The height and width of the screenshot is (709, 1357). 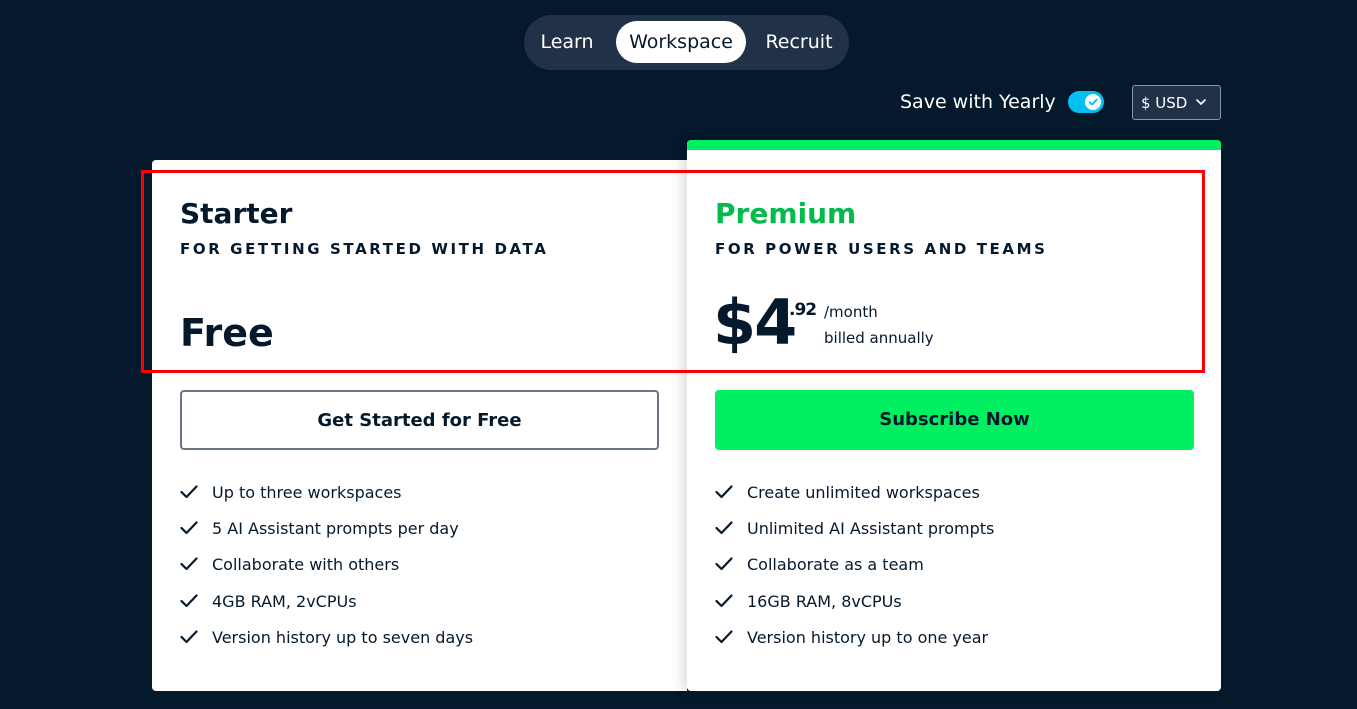 What do you see at coordinates (954, 420) in the screenshot?
I see `subscribe-now-button: Subscribe Now` at bounding box center [954, 420].